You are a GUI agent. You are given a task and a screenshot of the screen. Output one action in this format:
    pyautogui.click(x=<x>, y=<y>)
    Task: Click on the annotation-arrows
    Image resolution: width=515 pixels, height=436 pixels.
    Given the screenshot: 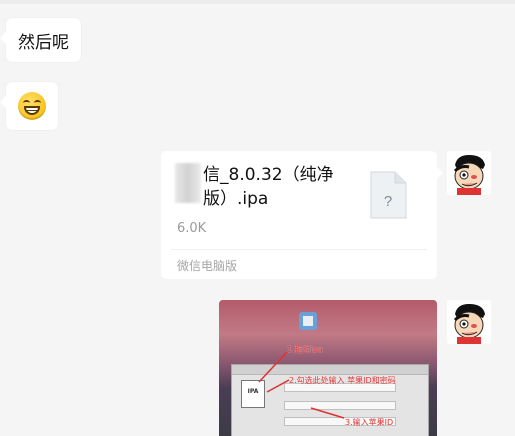 What is the action you would take?
    pyautogui.click(x=301, y=385)
    